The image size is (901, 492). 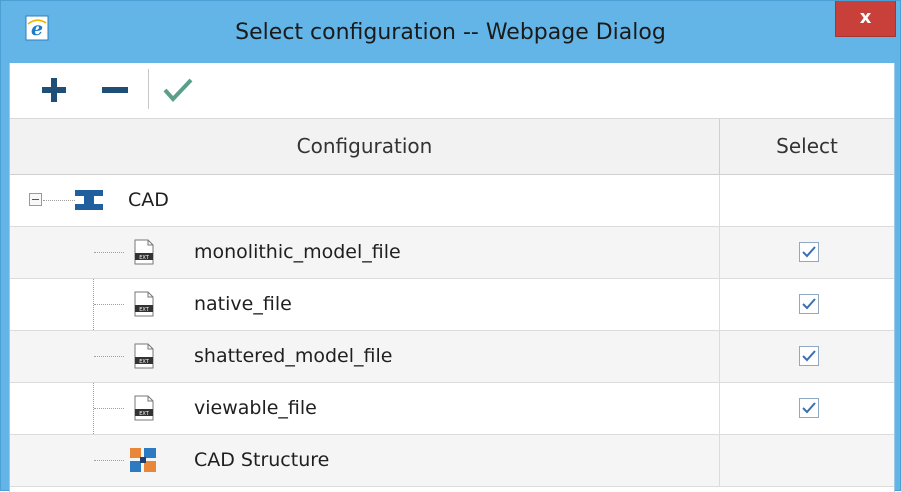 I want to click on tree-item-label: CAD Structure, so click(x=262, y=460).